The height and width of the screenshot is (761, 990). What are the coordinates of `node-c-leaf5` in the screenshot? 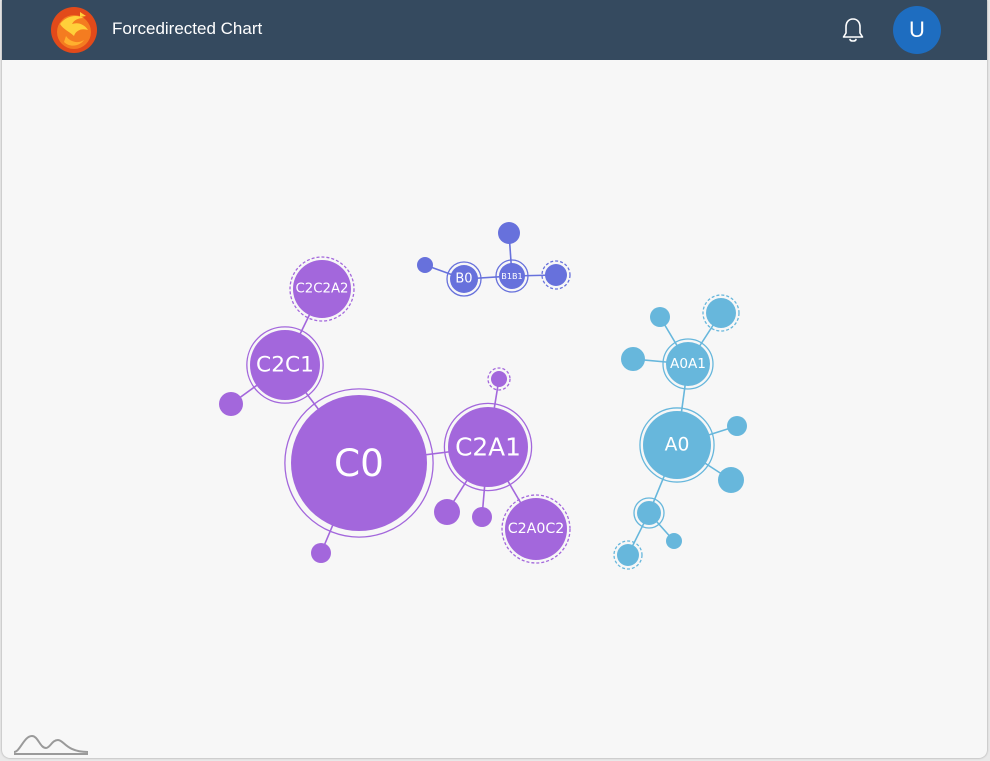 It's located at (482, 517).